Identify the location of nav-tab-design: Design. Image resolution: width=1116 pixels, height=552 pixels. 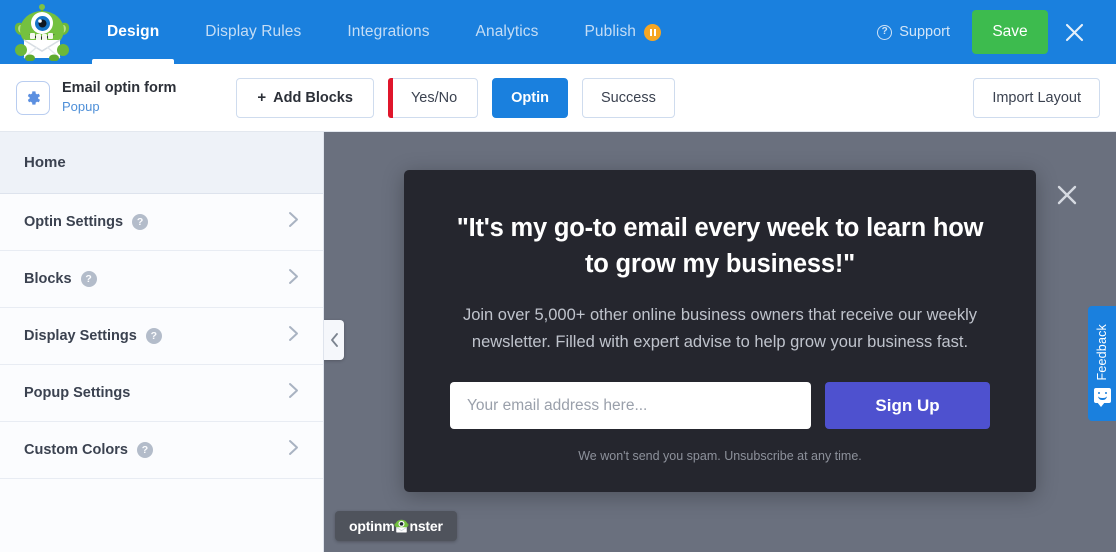
(133, 32).